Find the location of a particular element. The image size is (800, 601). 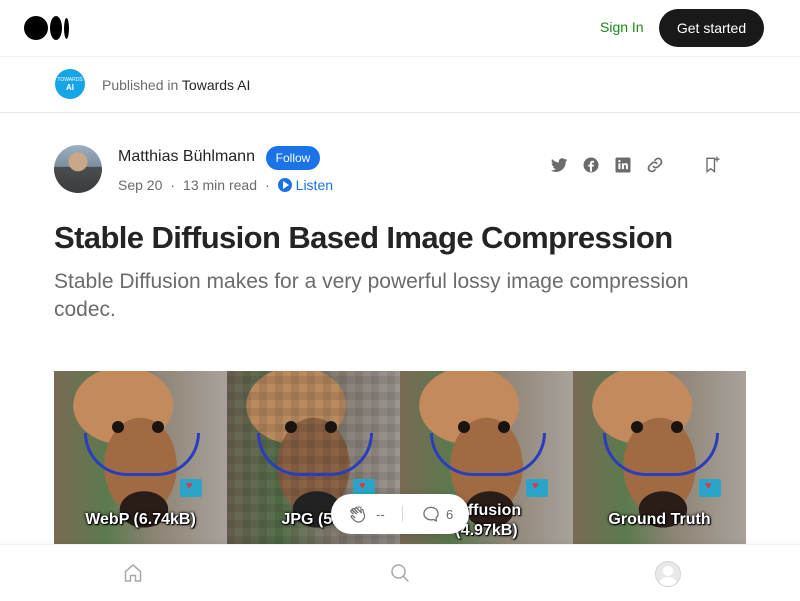

publication-logo: TOWARDS AI is located at coordinates (70, 84).